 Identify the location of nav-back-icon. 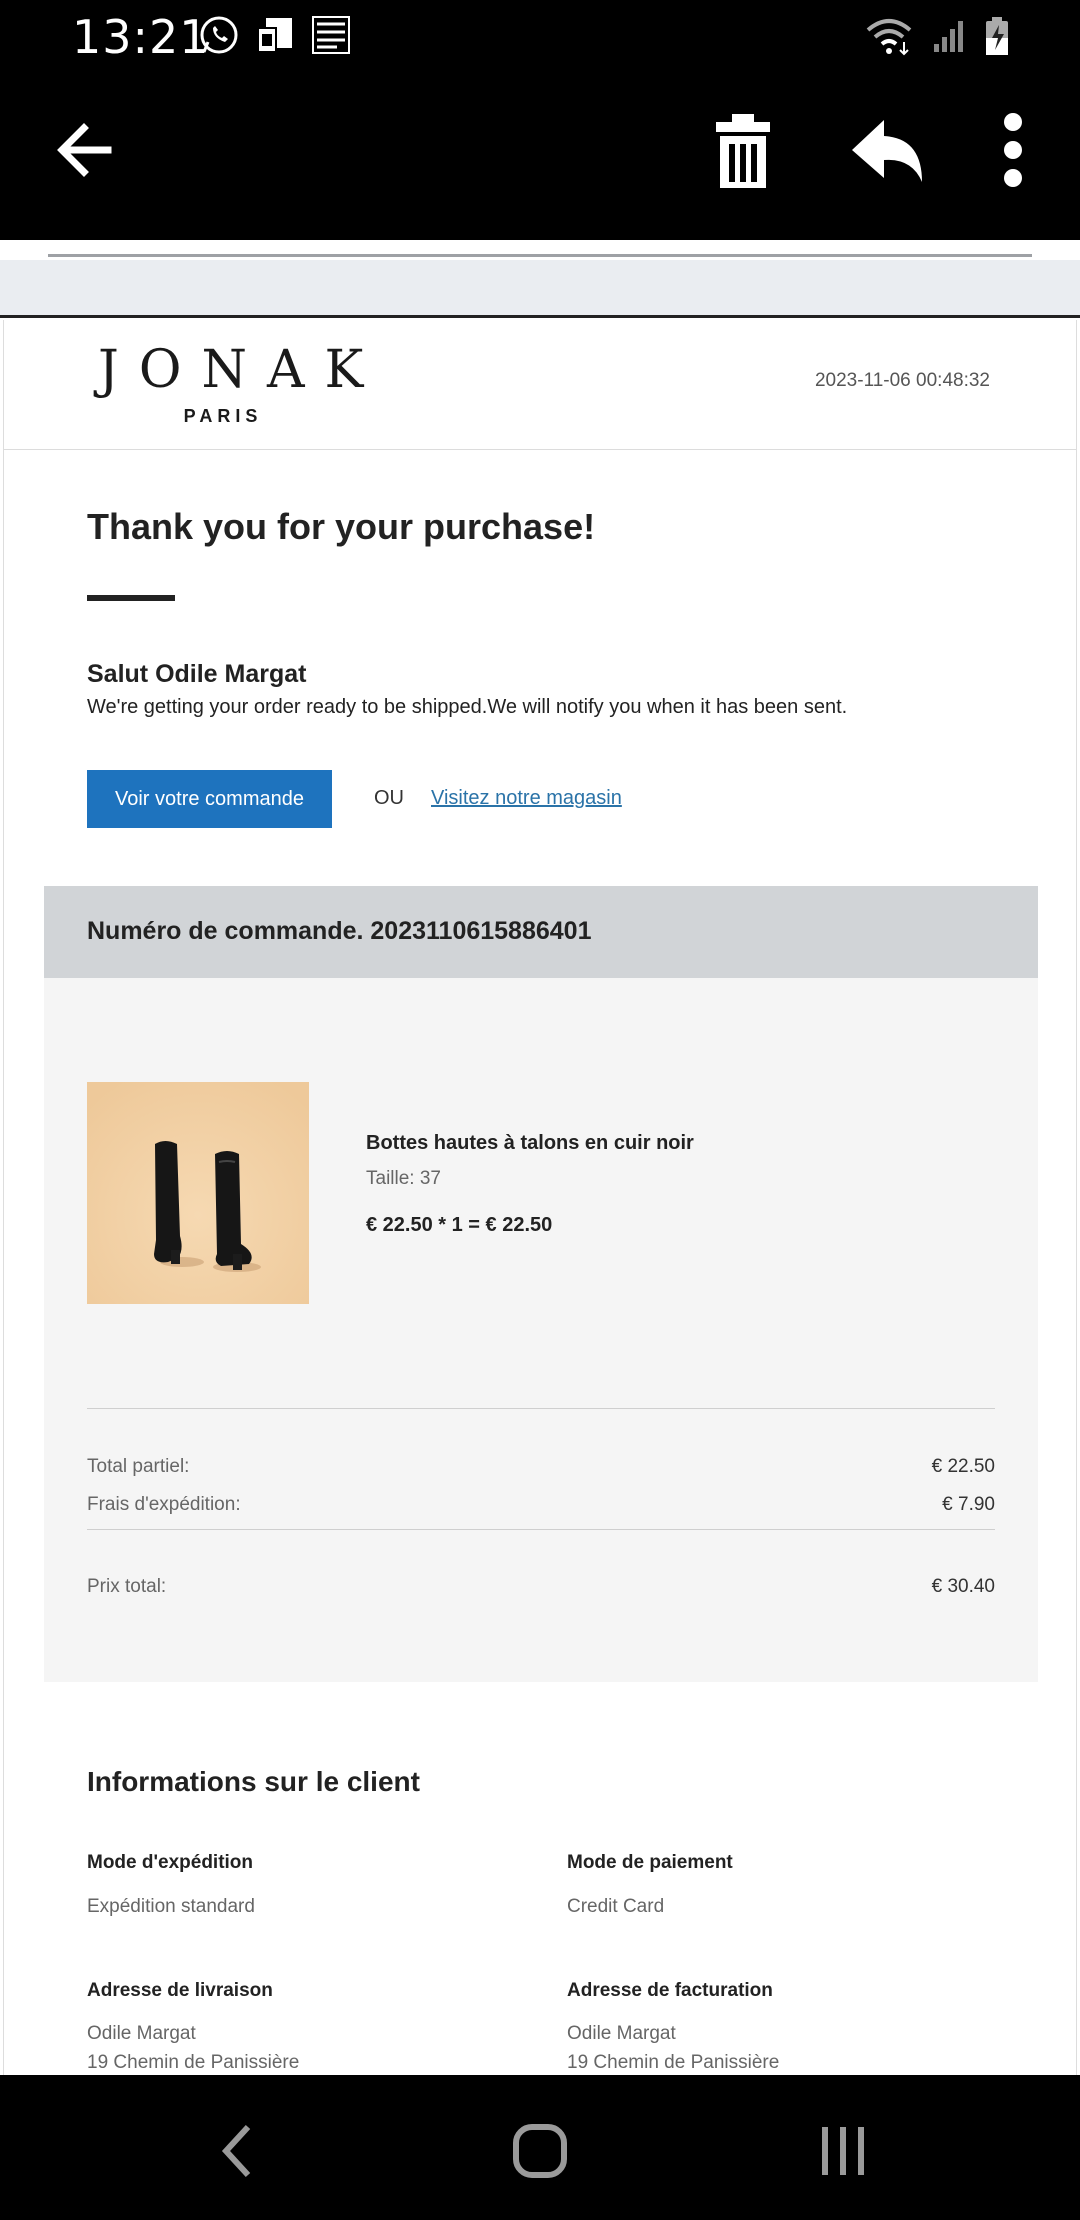
(238, 2153).